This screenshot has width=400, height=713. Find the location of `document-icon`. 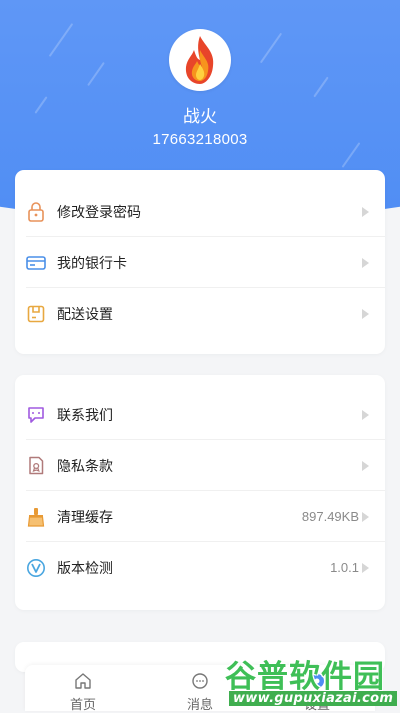

document-icon is located at coordinates (36, 466).